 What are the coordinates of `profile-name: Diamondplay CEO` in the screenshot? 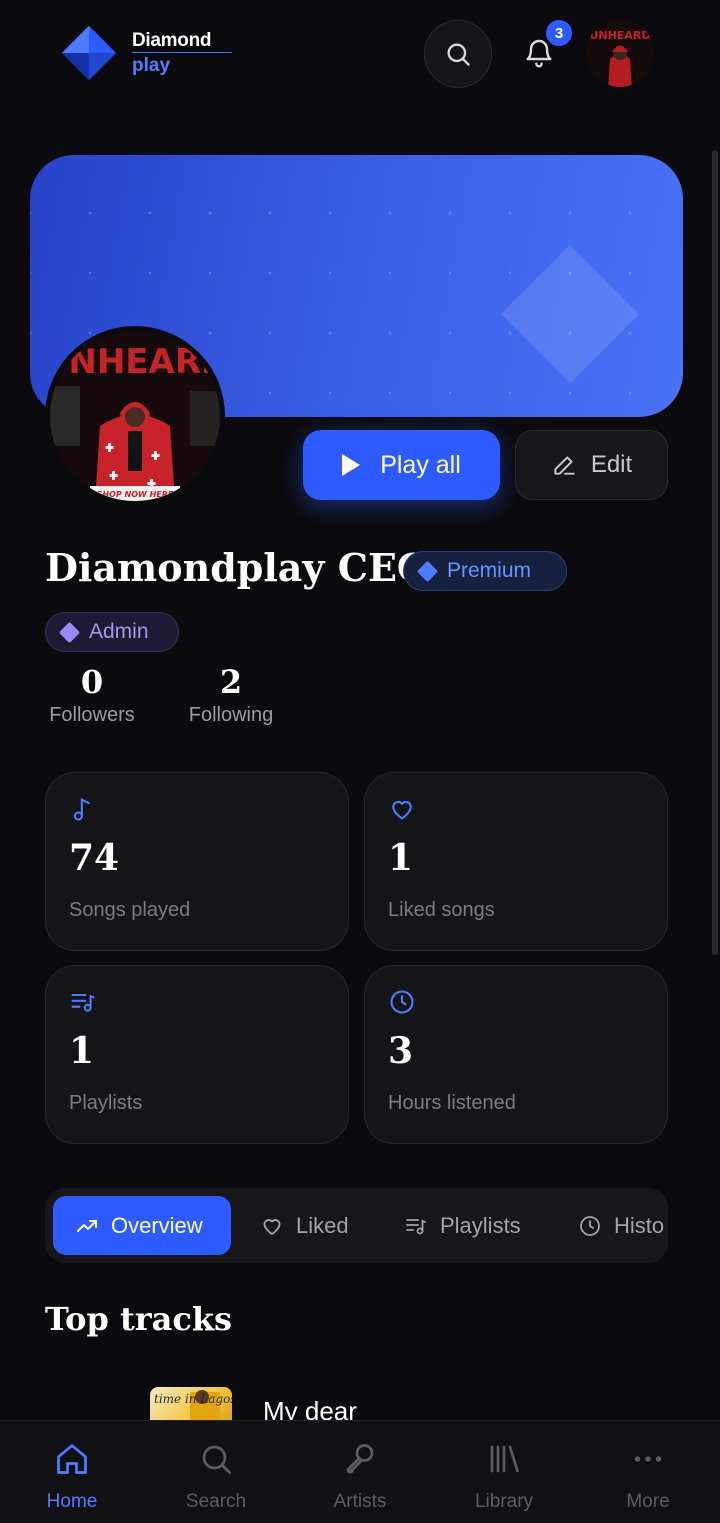 It's located at (238, 567).